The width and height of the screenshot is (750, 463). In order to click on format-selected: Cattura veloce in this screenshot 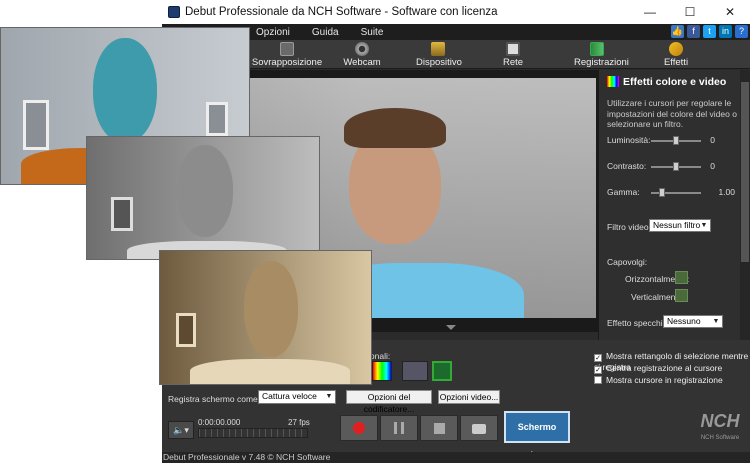, I will do `click(289, 396)`.